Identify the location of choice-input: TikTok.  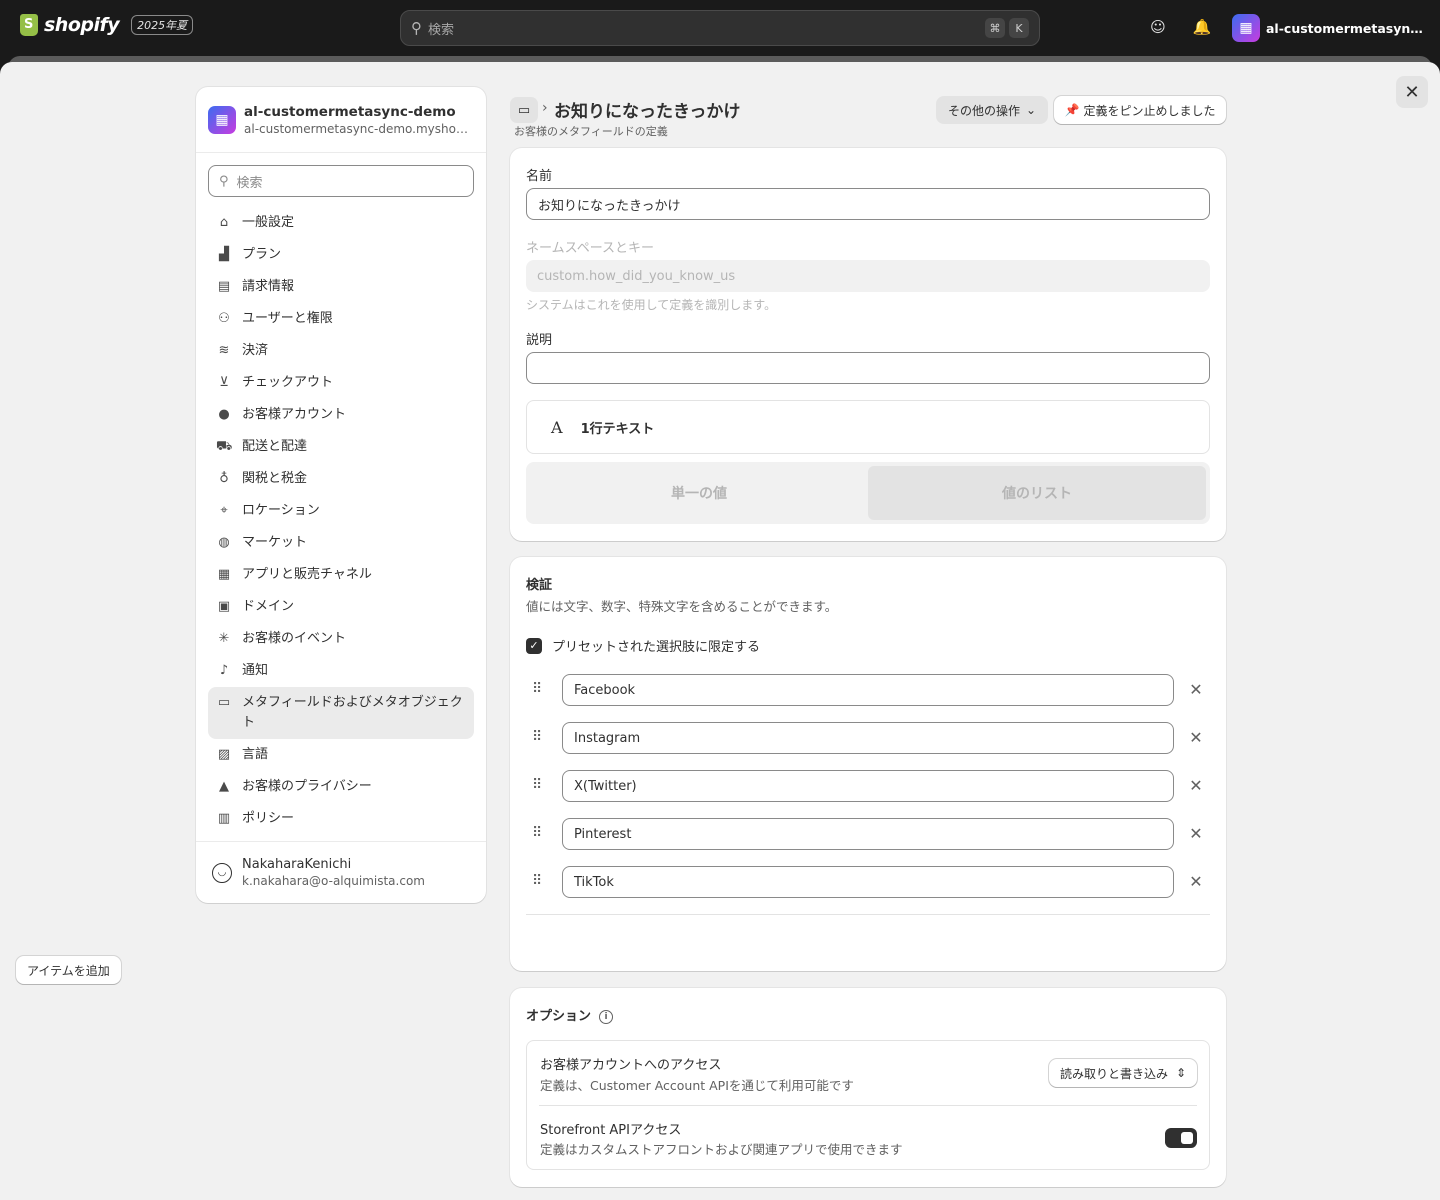
(868, 882).